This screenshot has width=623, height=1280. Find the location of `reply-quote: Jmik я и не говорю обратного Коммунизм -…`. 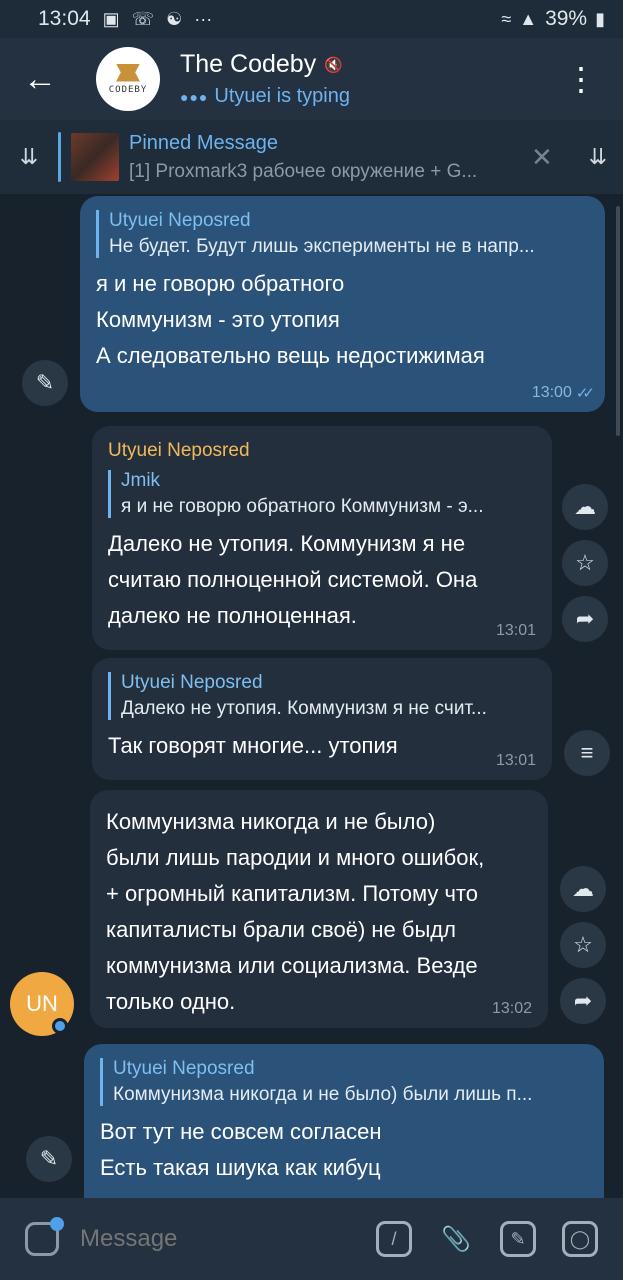

reply-quote: Jmik я и не говорю обратного Коммунизм -… is located at coordinates (322, 494).